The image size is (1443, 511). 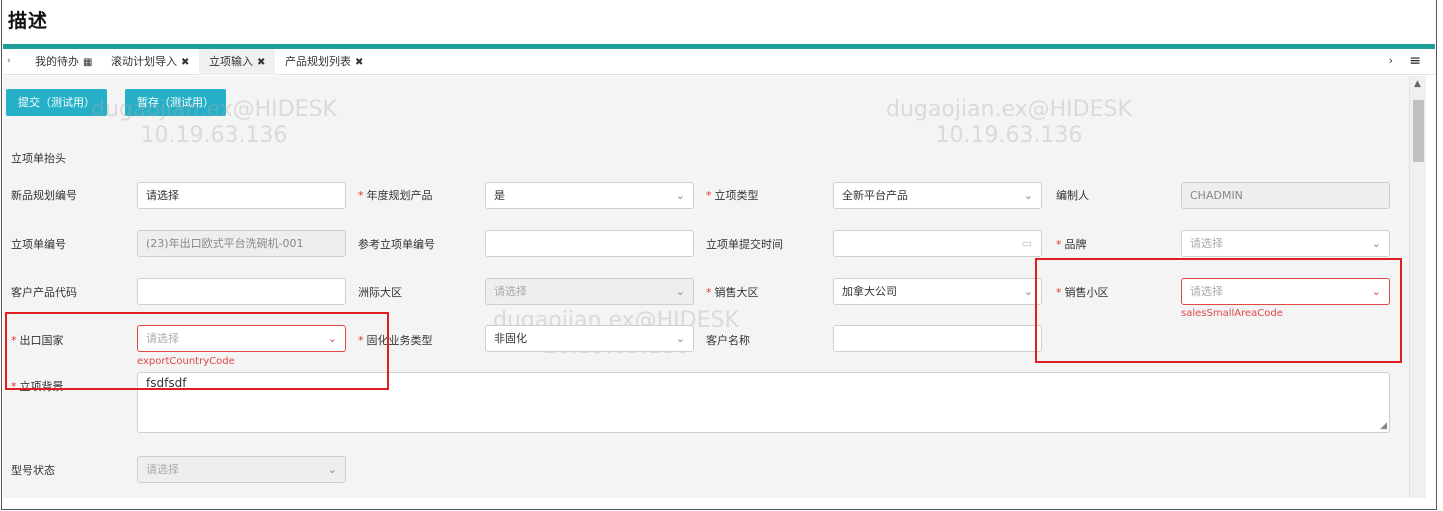 What do you see at coordinates (589, 291) in the screenshot?
I see `continent-select: 请选择 ⌄` at bounding box center [589, 291].